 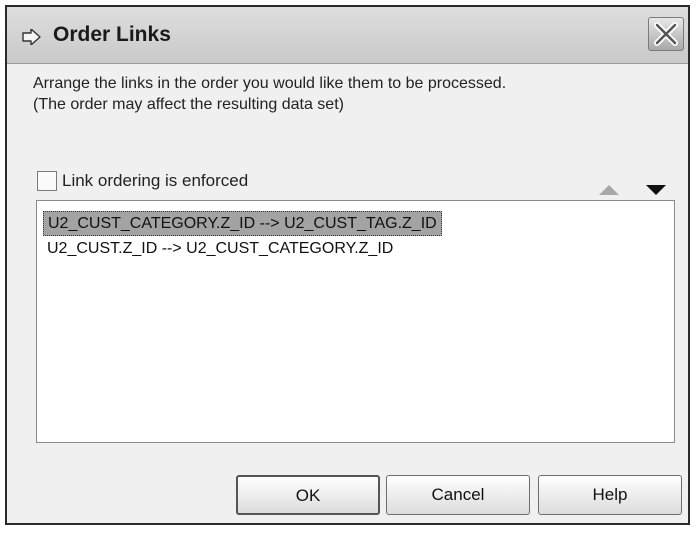 What do you see at coordinates (112, 34) in the screenshot?
I see `dialog-title: Order Links` at bounding box center [112, 34].